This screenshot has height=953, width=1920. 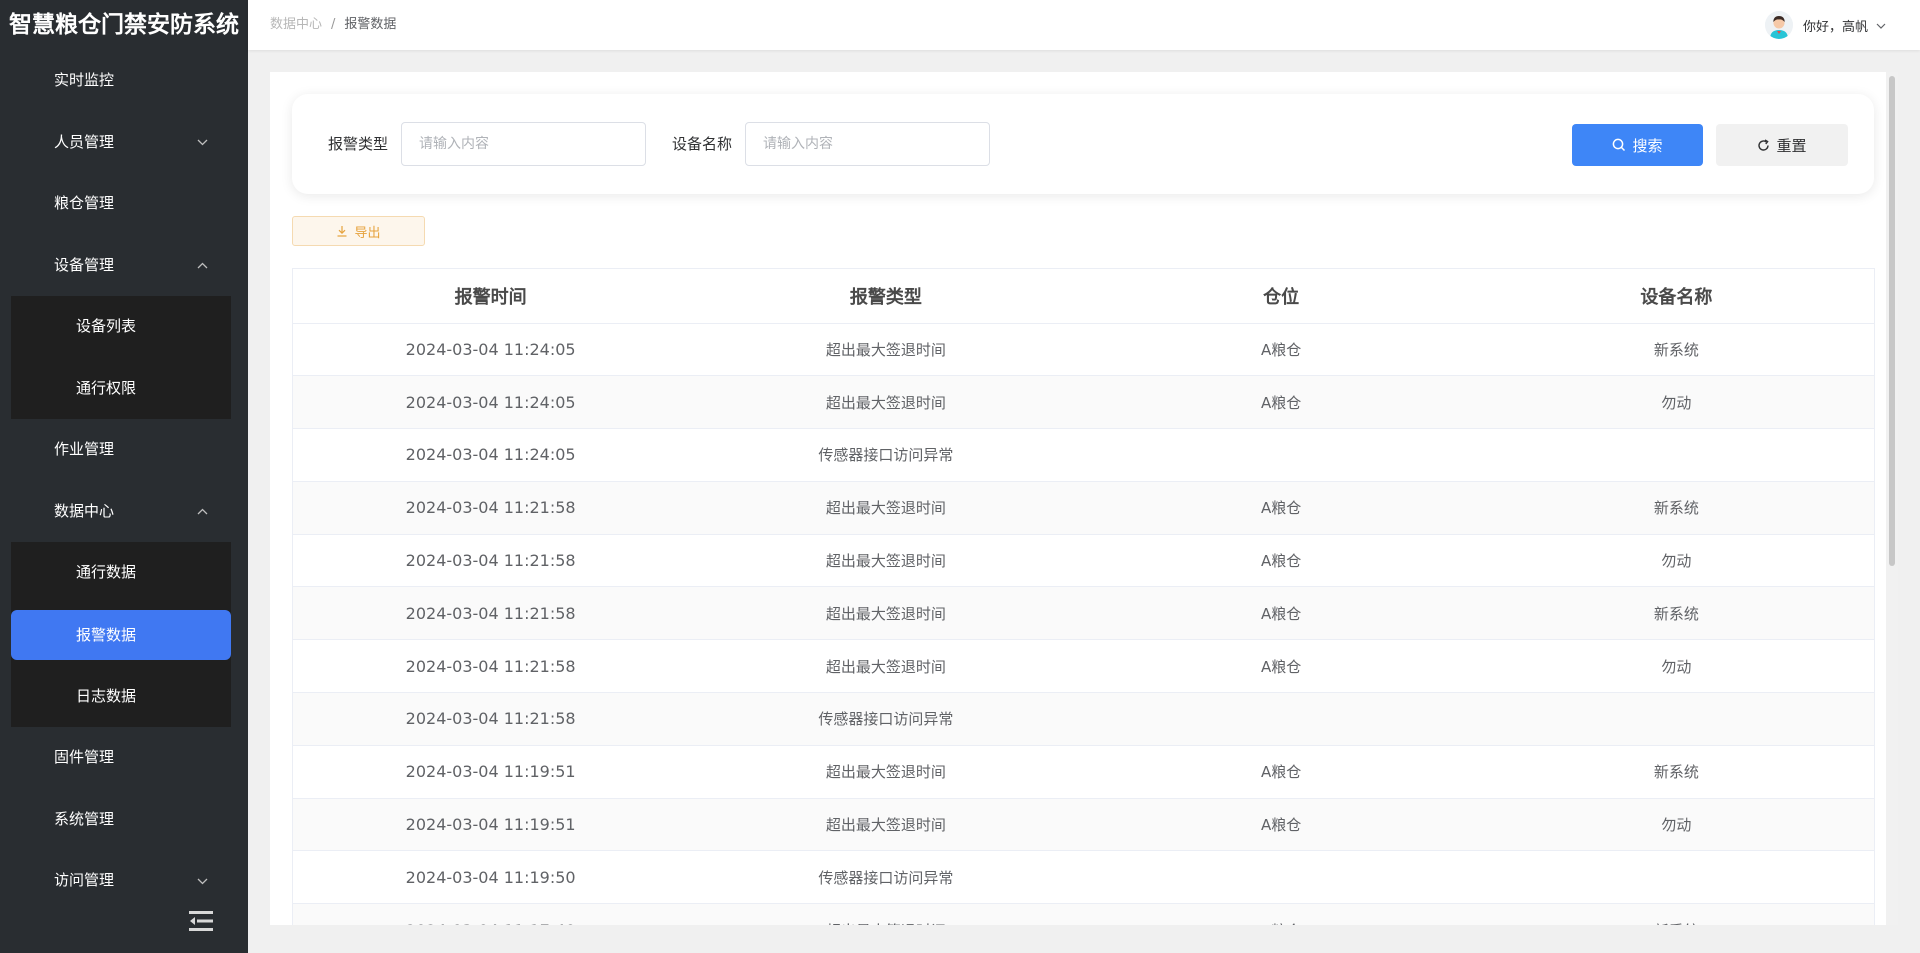 What do you see at coordinates (84, 510) in the screenshot?
I see `sidebar-item-label: 数据中心` at bounding box center [84, 510].